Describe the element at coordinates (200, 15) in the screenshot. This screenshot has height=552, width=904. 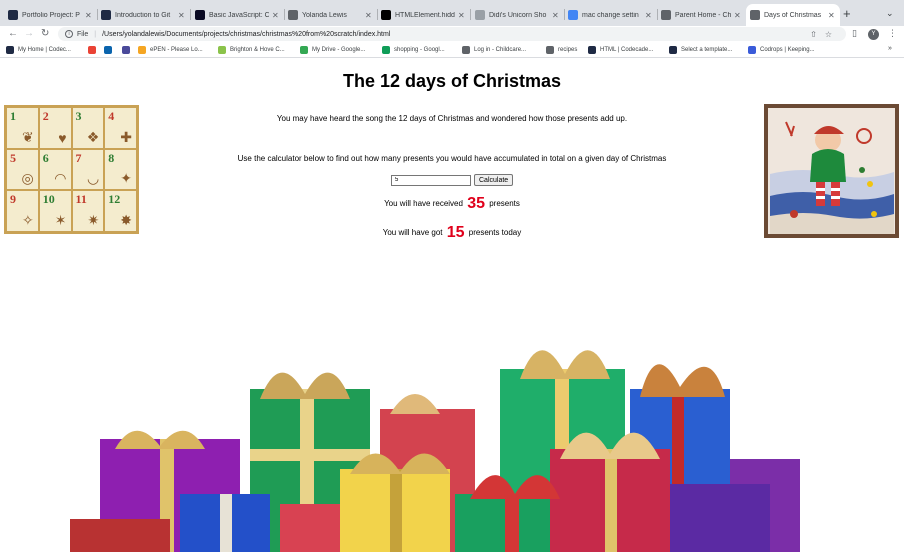
I see `freecodecamp-icon` at that location.